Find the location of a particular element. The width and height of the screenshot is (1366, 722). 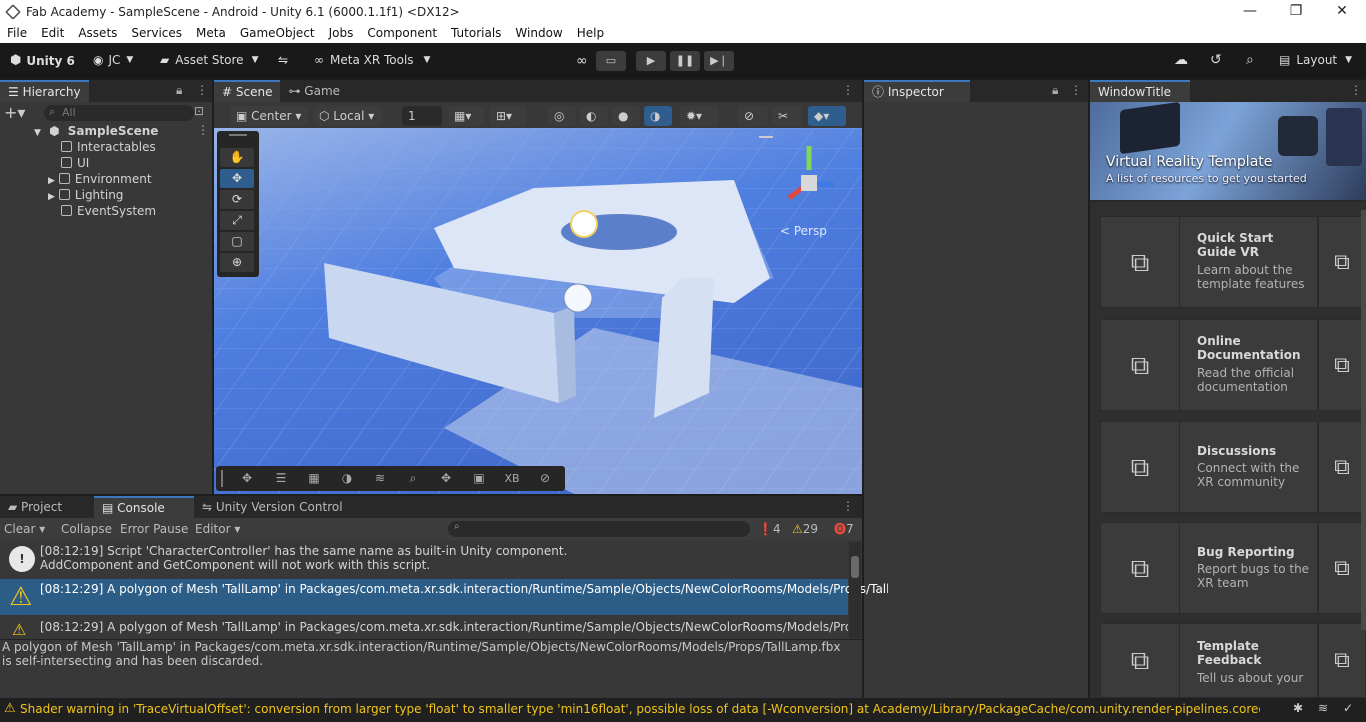

rotate-tool-icon: ⟳ is located at coordinates (237, 199).